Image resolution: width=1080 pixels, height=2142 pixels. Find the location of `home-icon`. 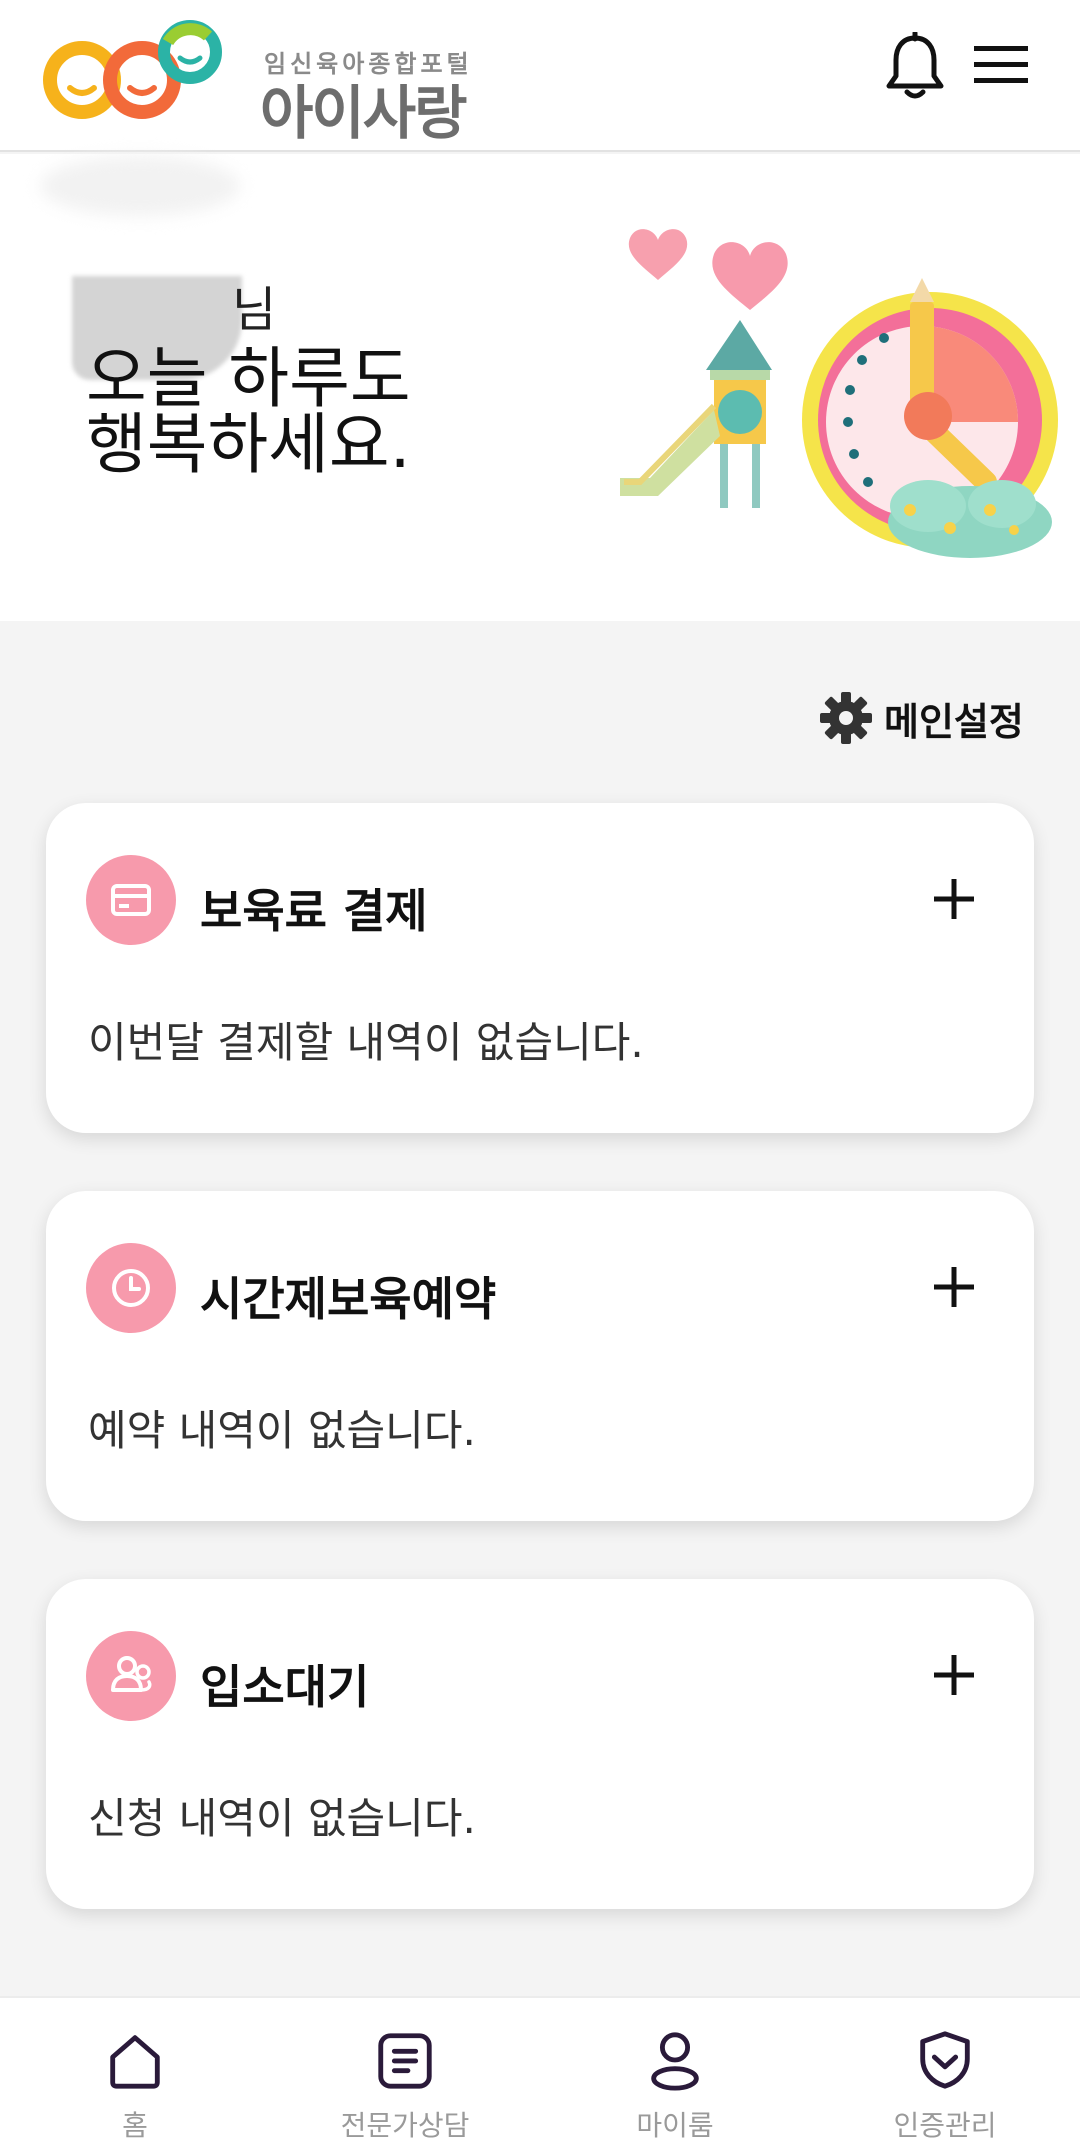

home-icon is located at coordinates (135, 2062).